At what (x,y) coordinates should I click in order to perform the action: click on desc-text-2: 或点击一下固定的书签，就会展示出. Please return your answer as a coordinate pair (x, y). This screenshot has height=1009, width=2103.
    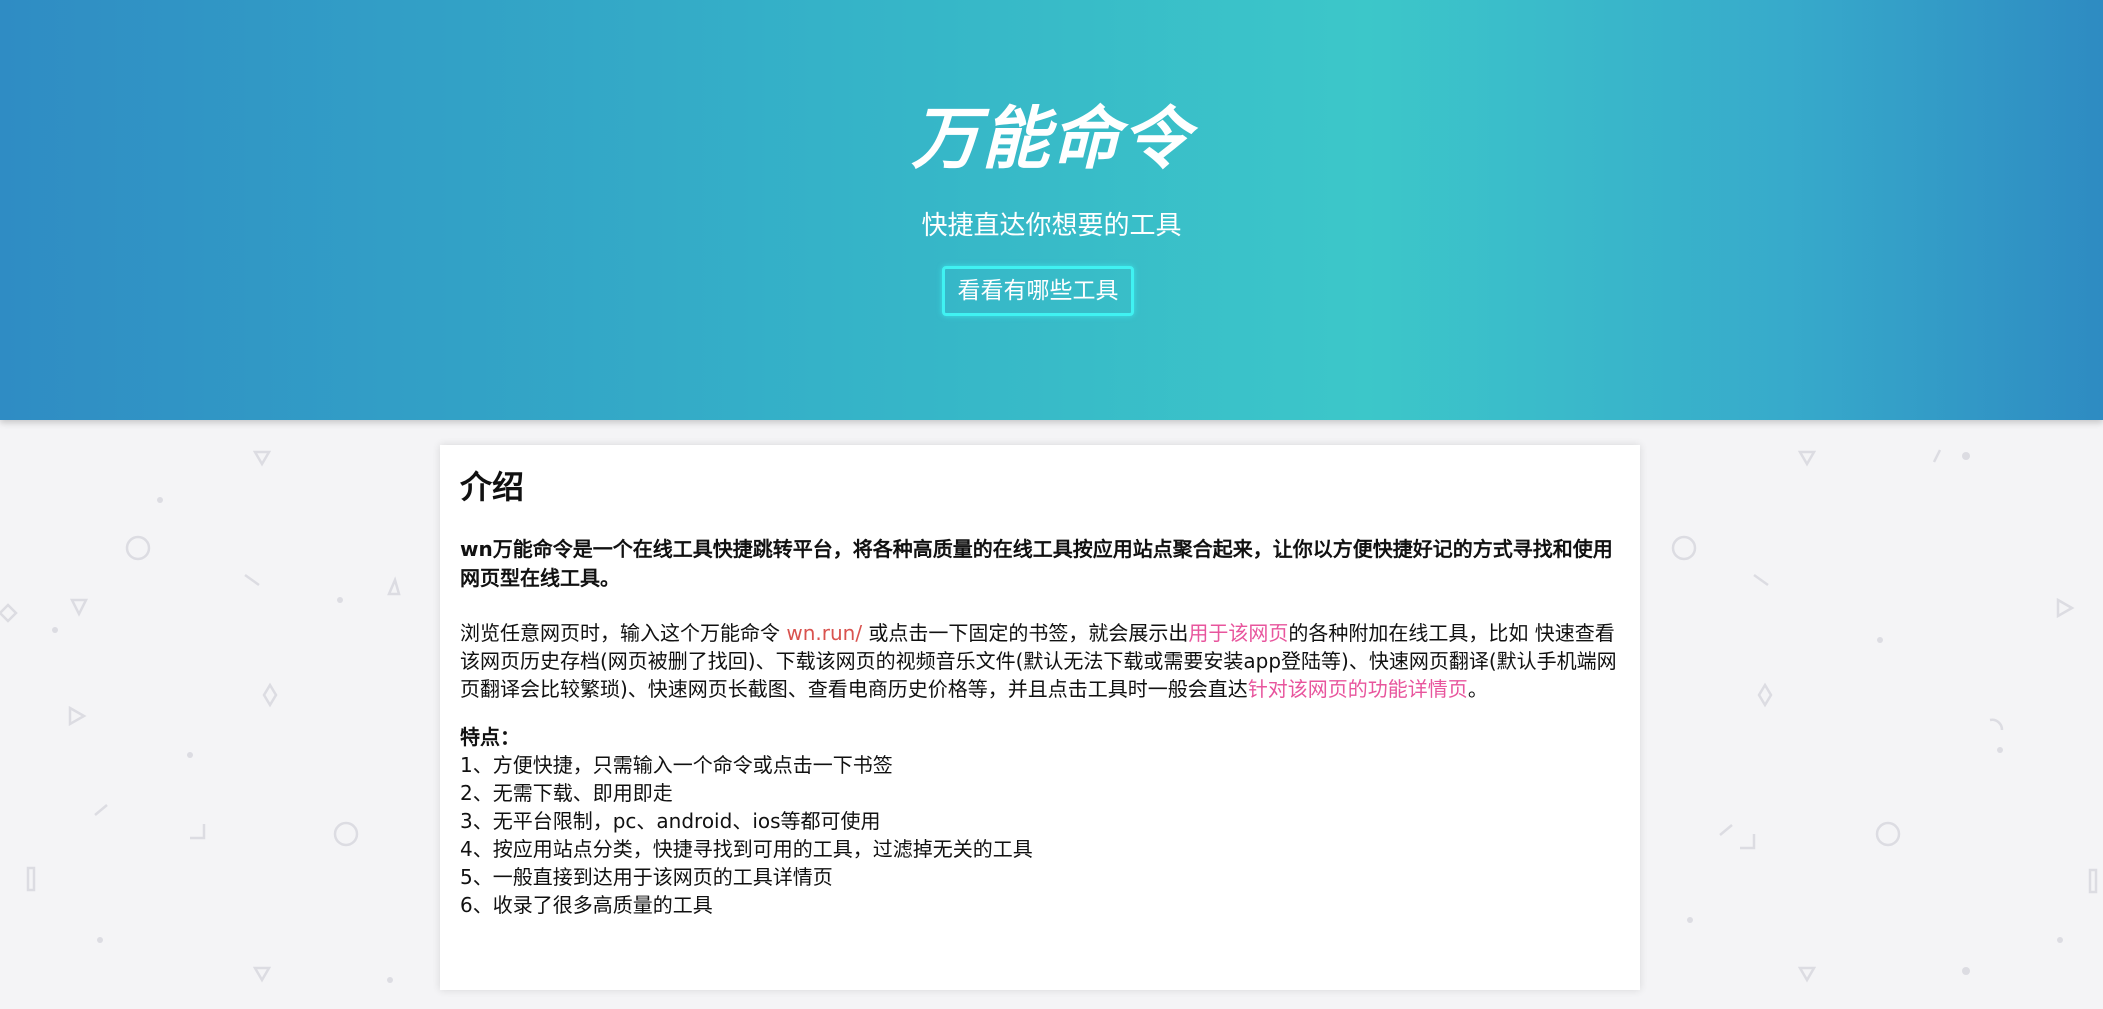
    Looking at the image, I should click on (1025, 633).